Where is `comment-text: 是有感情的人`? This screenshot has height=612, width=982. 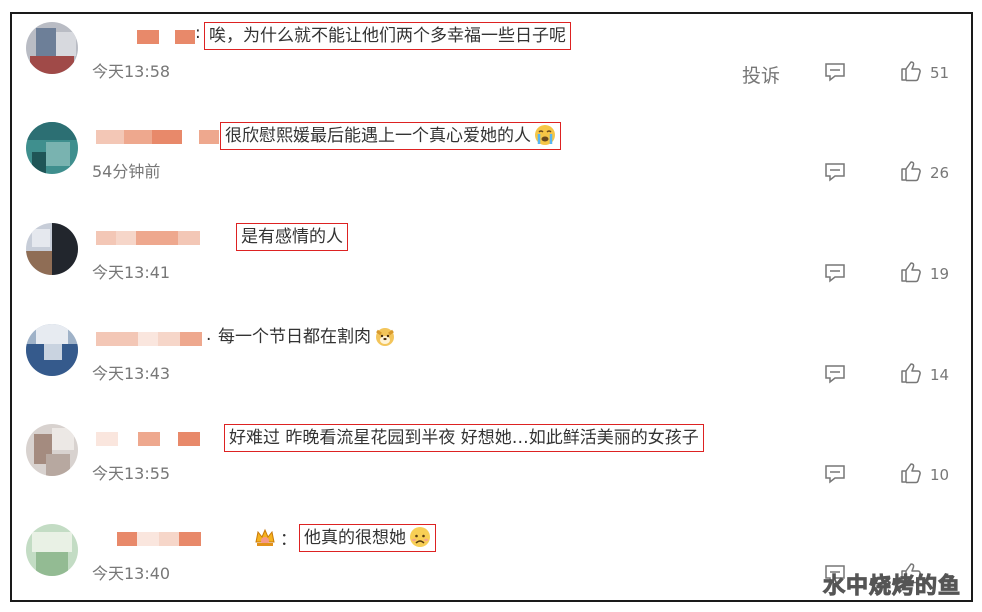 comment-text: 是有感情的人 is located at coordinates (292, 237).